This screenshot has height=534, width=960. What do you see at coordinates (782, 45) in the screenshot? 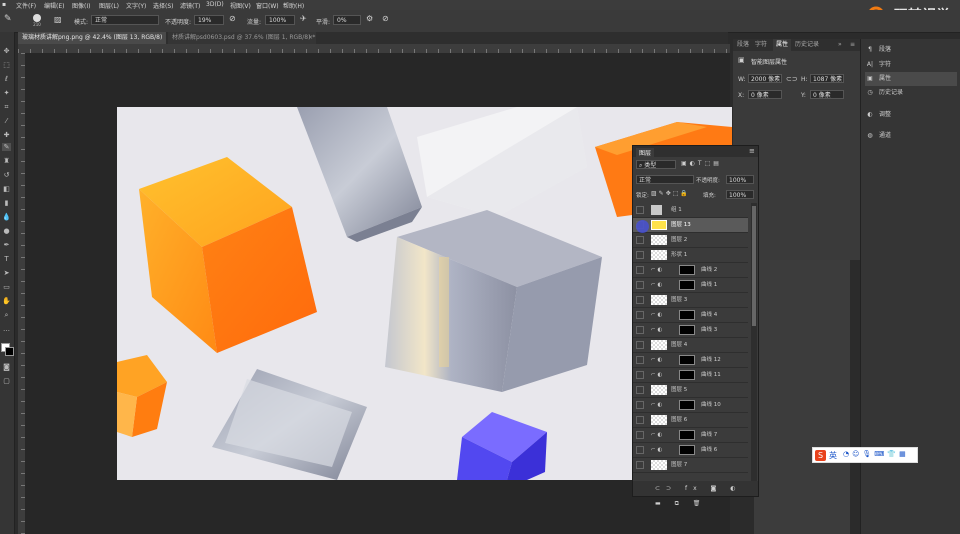
I see `tab-properties: 属性` at bounding box center [782, 45].